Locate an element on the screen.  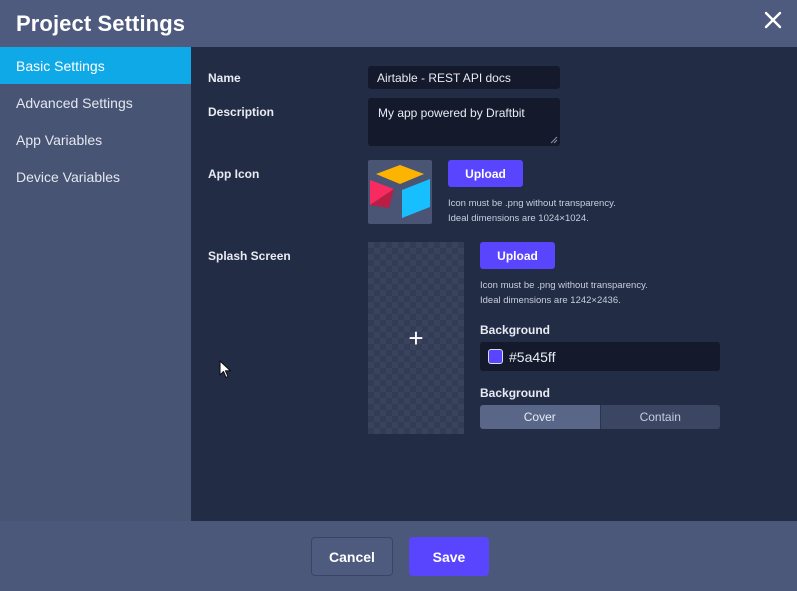
name-label: Name is located at coordinates (224, 78).